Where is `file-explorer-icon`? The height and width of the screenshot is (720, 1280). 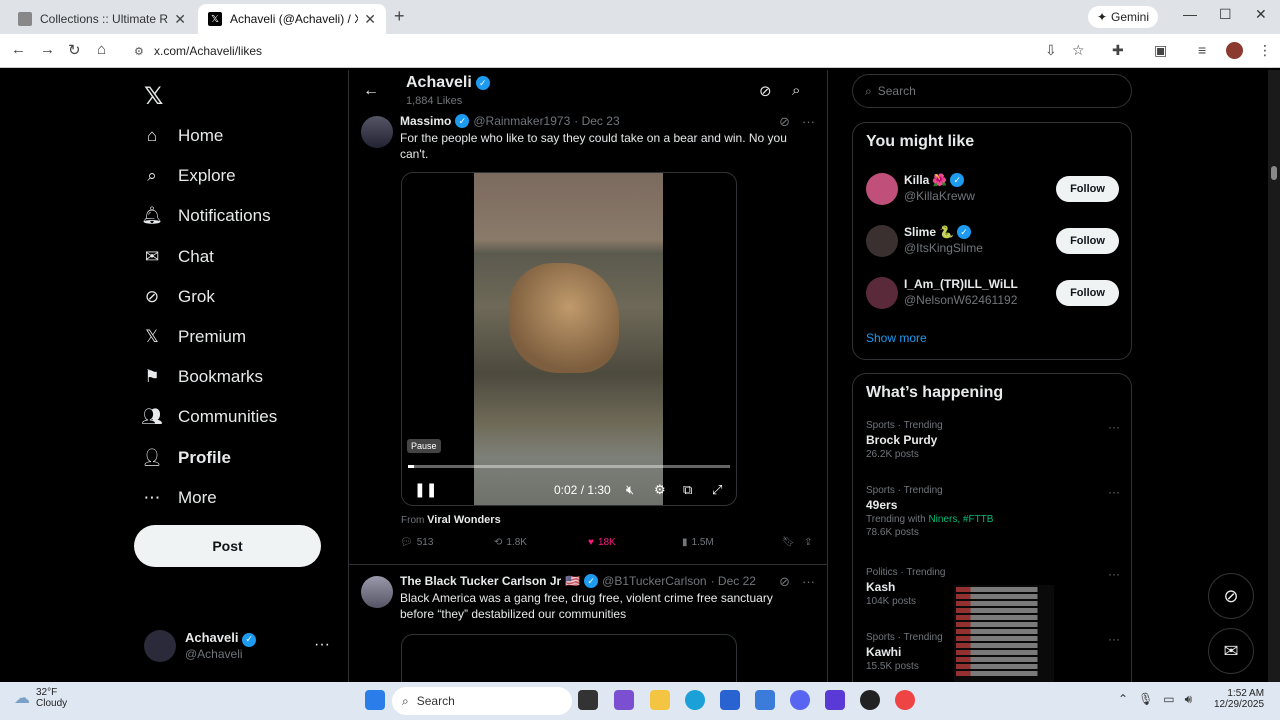
file-explorer-icon is located at coordinates (660, 700).